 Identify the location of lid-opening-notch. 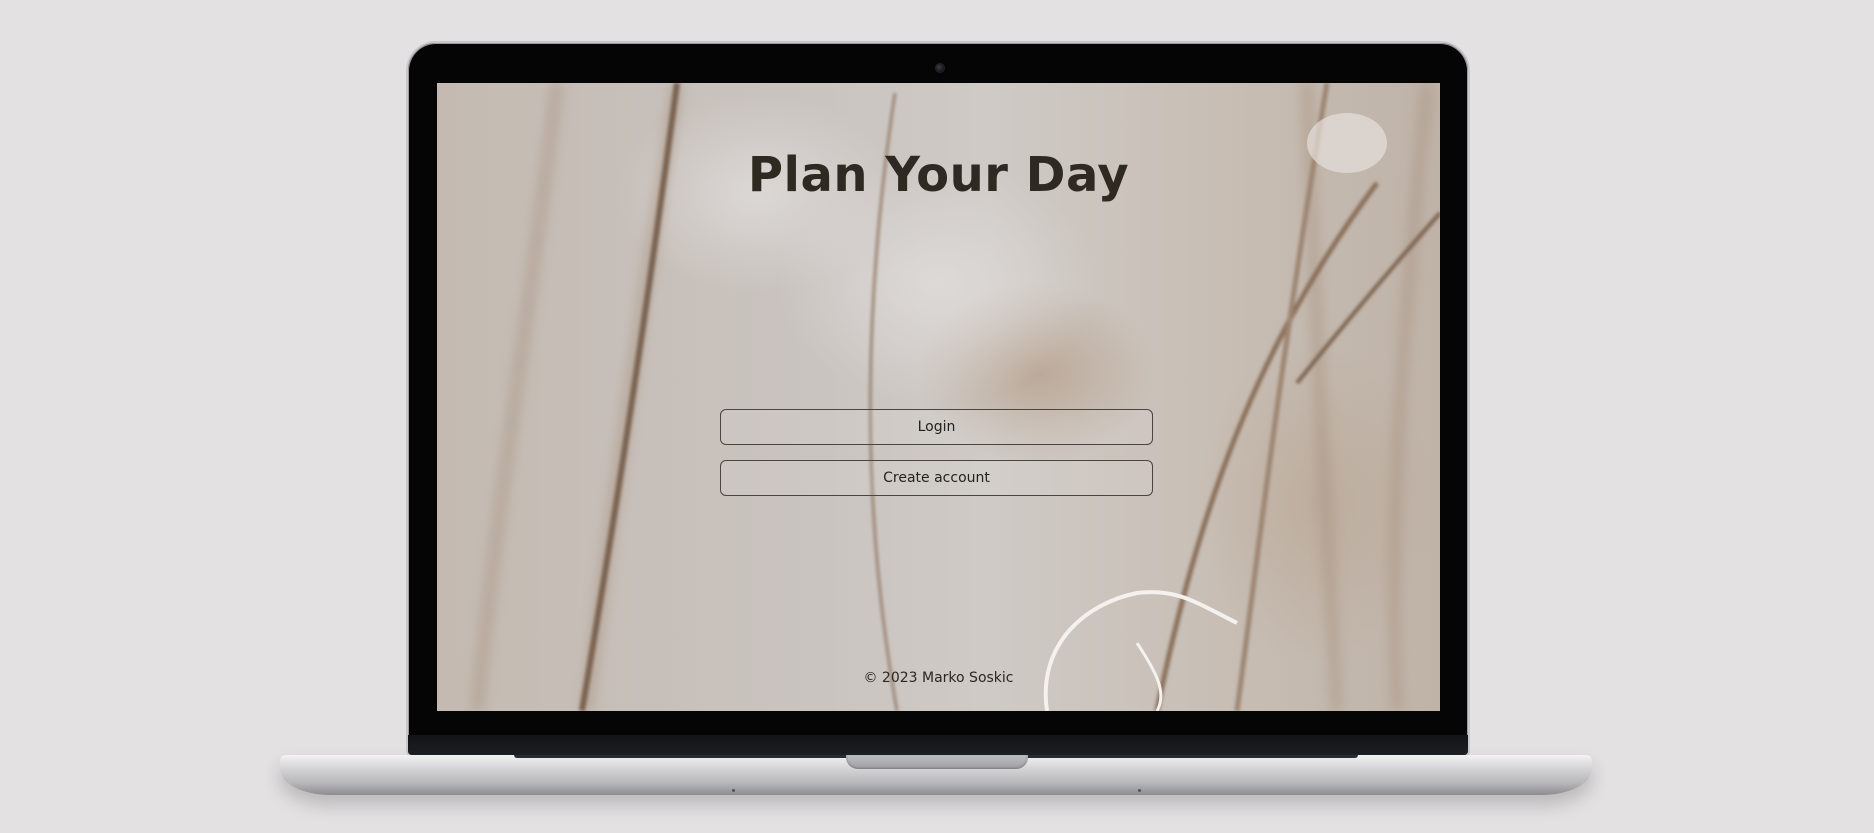
(937, 762).